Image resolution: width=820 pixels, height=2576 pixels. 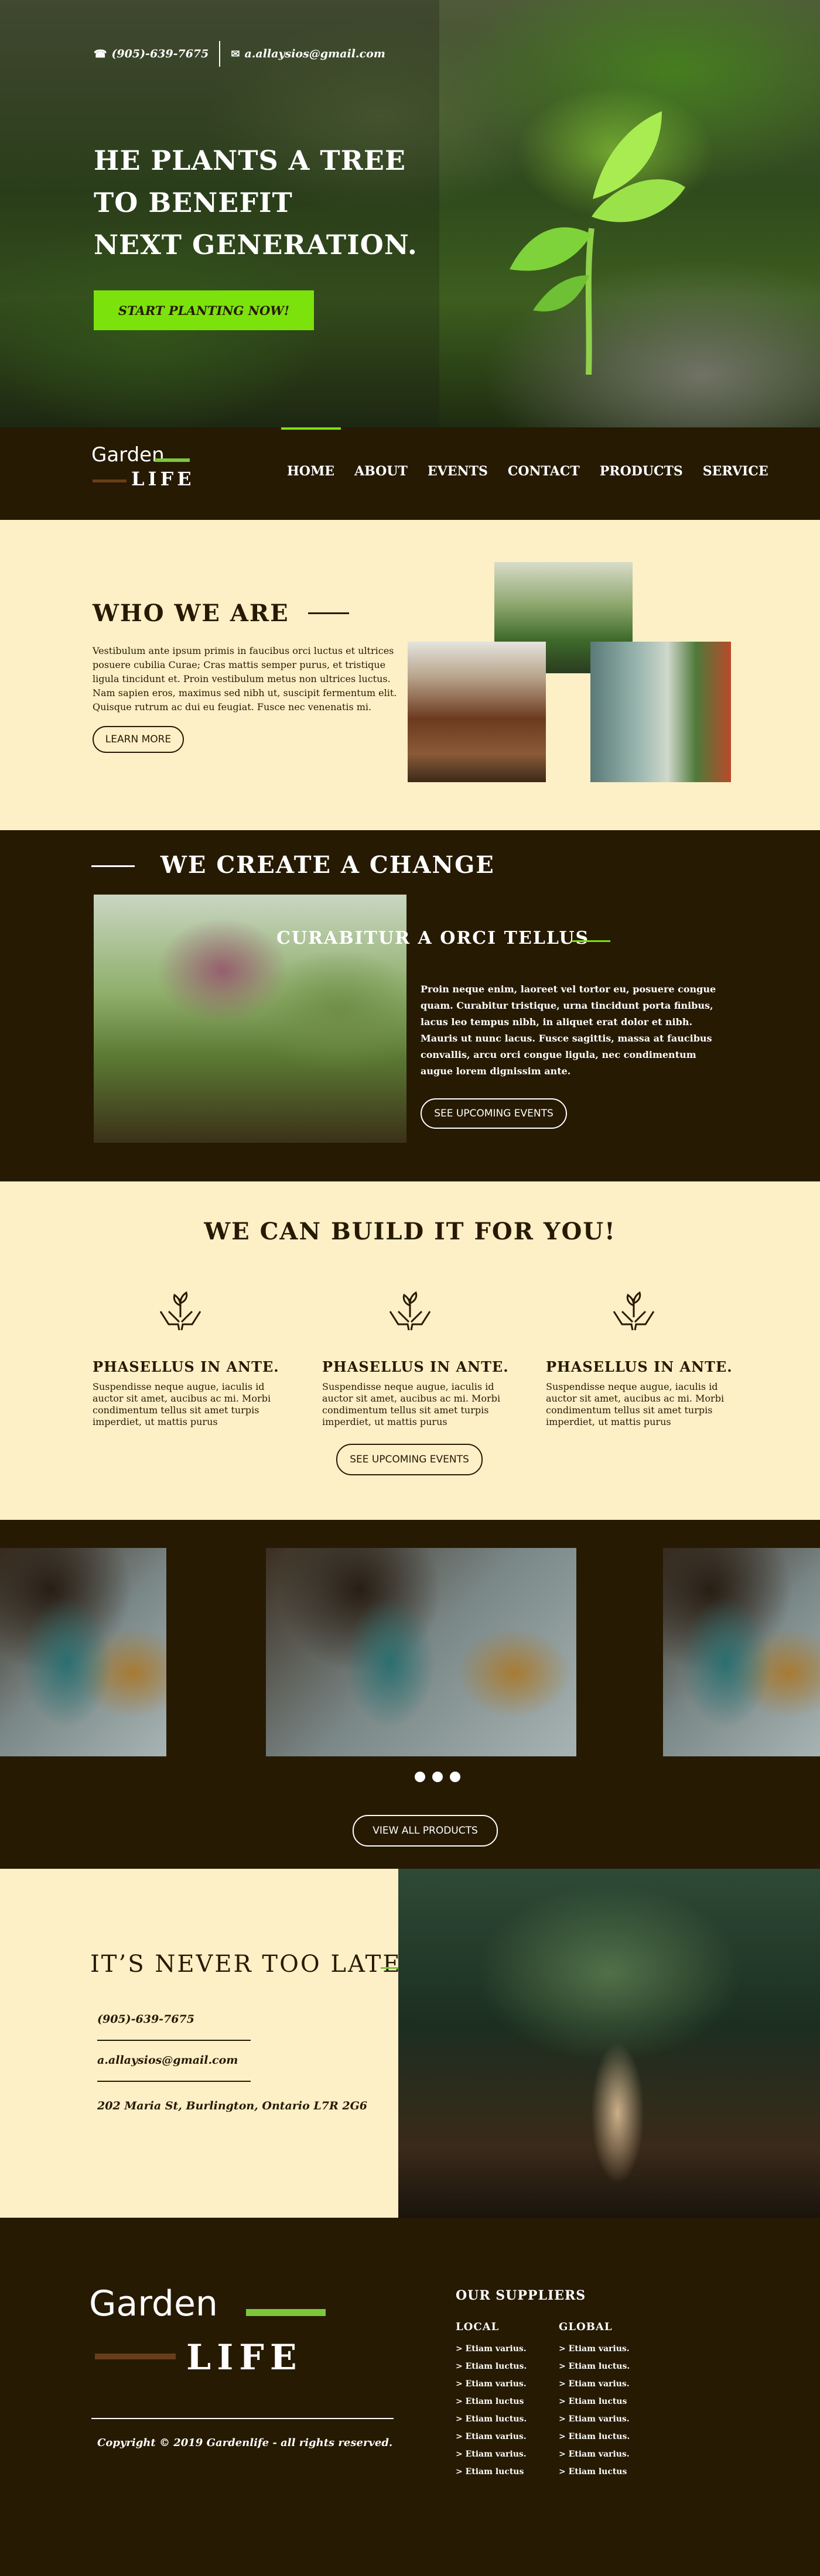 What do you see at coordinates (521, 2295) in the screenshot?
I see `suppliers-title: OUR SUPPLIERS` at bounding box center [521, 2295].